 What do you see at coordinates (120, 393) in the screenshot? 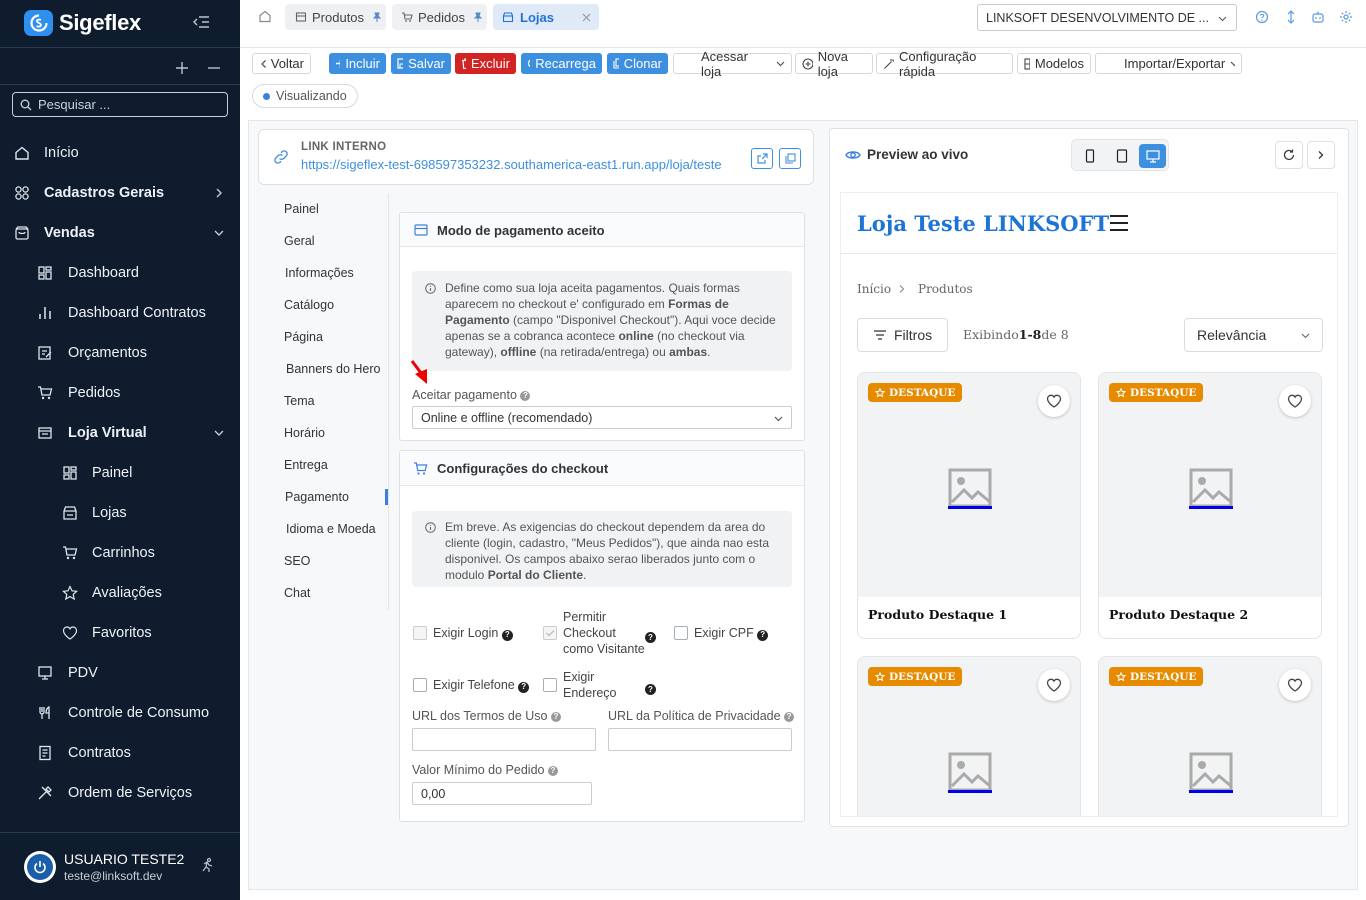
I see `sidebar-item-pedidos: Pedidos` at bounding box center [120, 393].